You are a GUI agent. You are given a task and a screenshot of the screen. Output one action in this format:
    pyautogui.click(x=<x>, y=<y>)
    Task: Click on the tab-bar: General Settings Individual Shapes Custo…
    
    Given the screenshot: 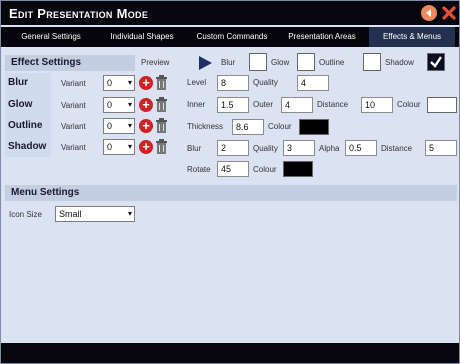 What is the action you would take?
    pyautogui.click(x=230, y=37)
    